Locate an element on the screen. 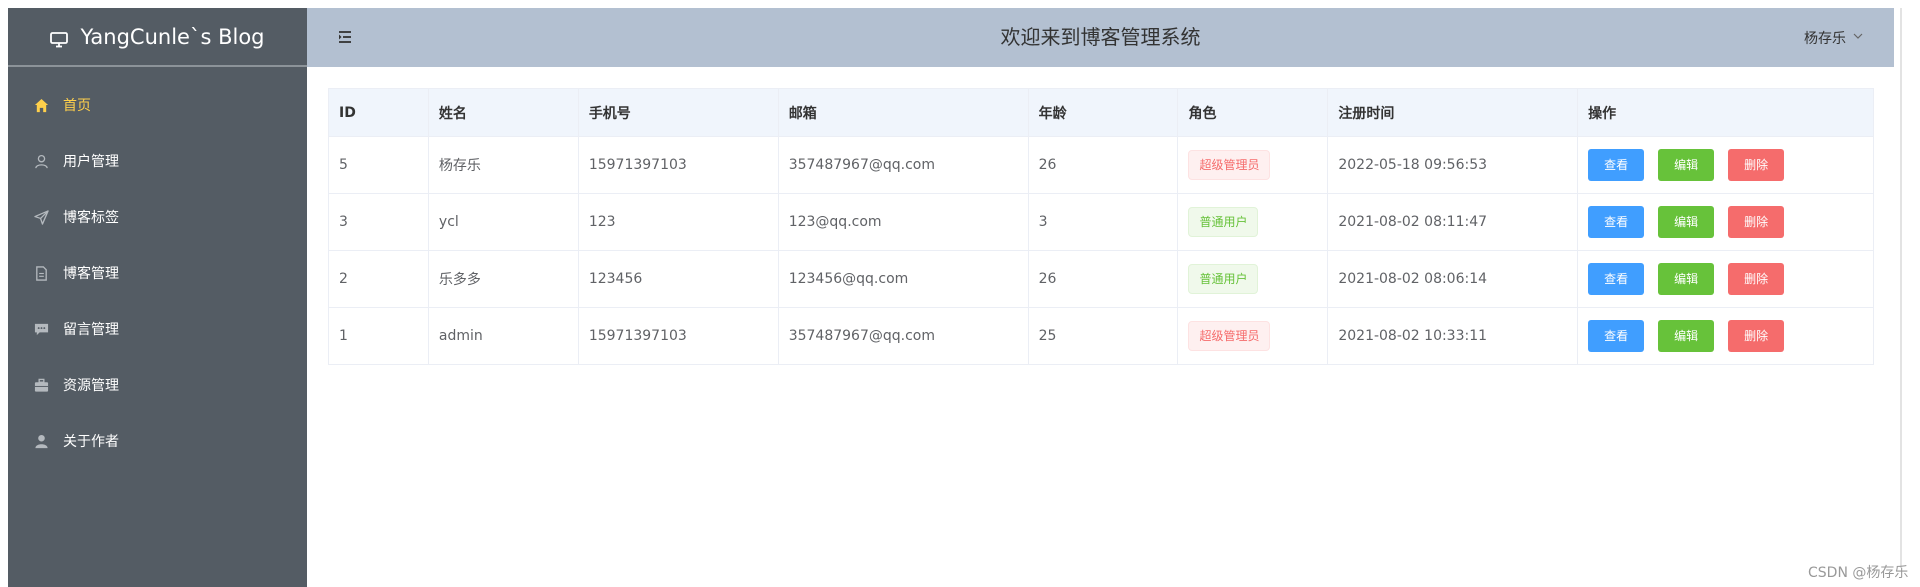  user-icon is located at coordinates (41, 161).